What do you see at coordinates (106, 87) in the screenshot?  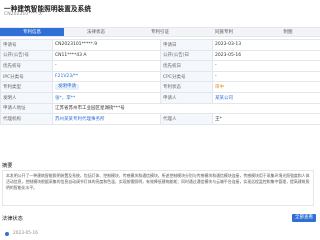 I see `field-value: 发明申请` at bounding box center [106, 87].